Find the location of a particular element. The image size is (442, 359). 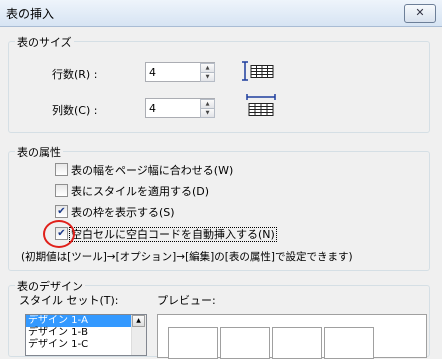

list-item: デザイン 1-A is located at coordinates (86, 321).